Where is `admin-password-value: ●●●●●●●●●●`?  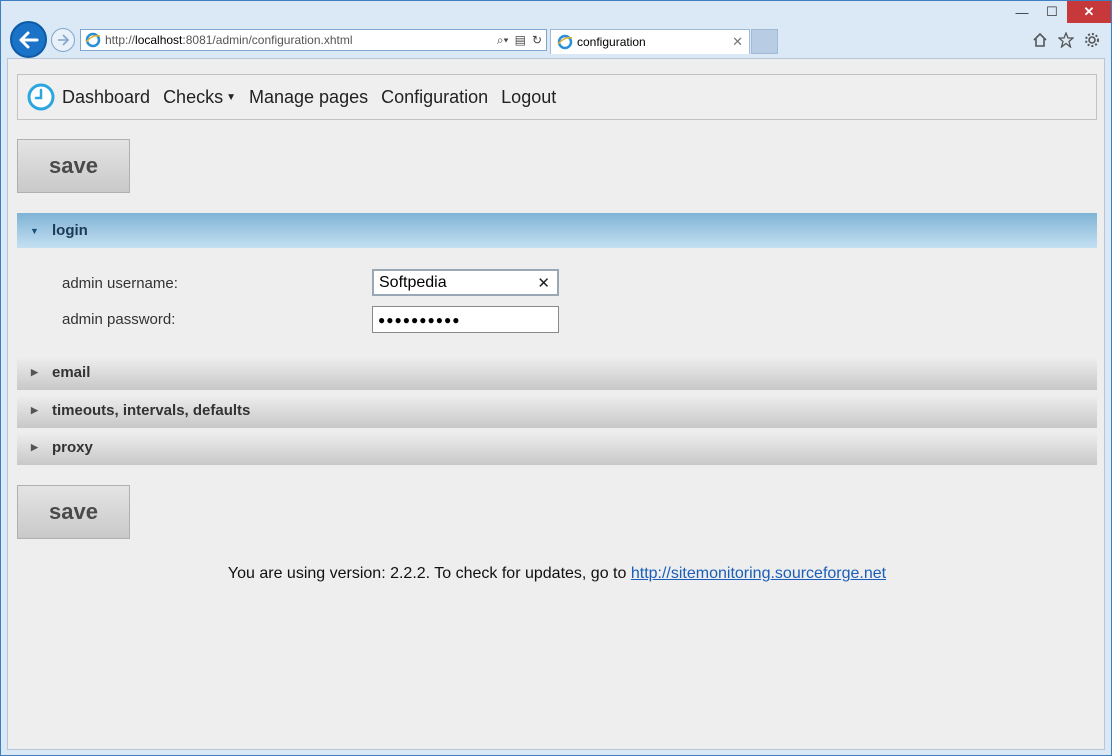 admin-password-value: ●●●●●●●●●● is located at coordinates (419, 319).